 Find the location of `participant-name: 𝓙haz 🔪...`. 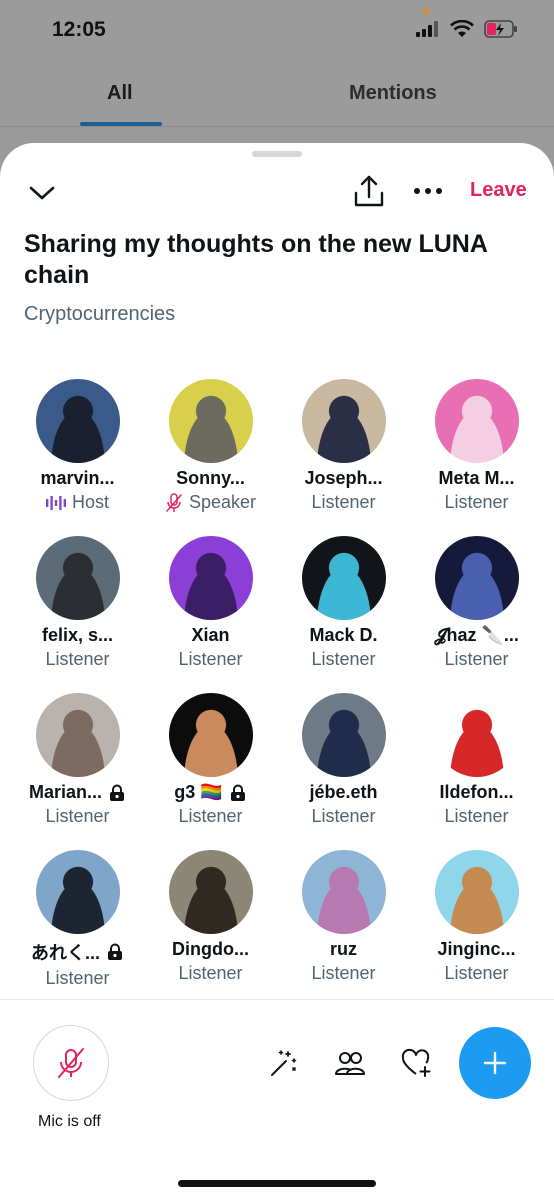

participant-name: 𝓙haz 🔪... is located at coordinates (476, 635).